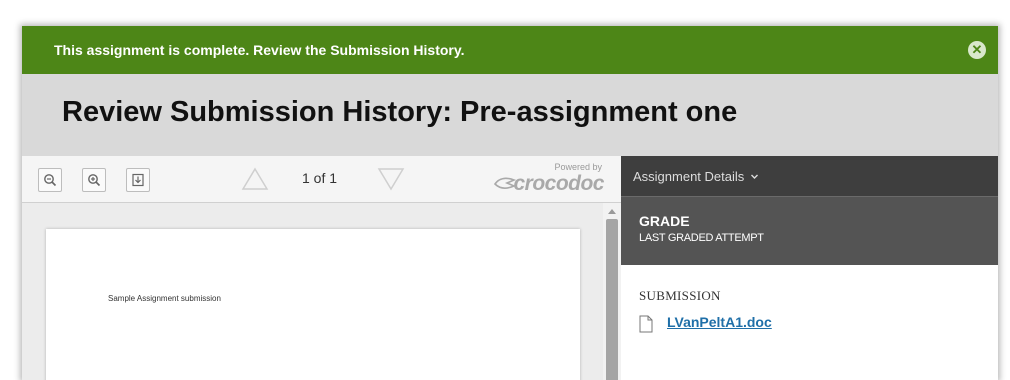 The width and height of the screenshot is (1010, 380). Describe the element at coordinates (719, 322) in the screenshot. I see `submission-file-link: LVanPeltA1.doc` at that location.